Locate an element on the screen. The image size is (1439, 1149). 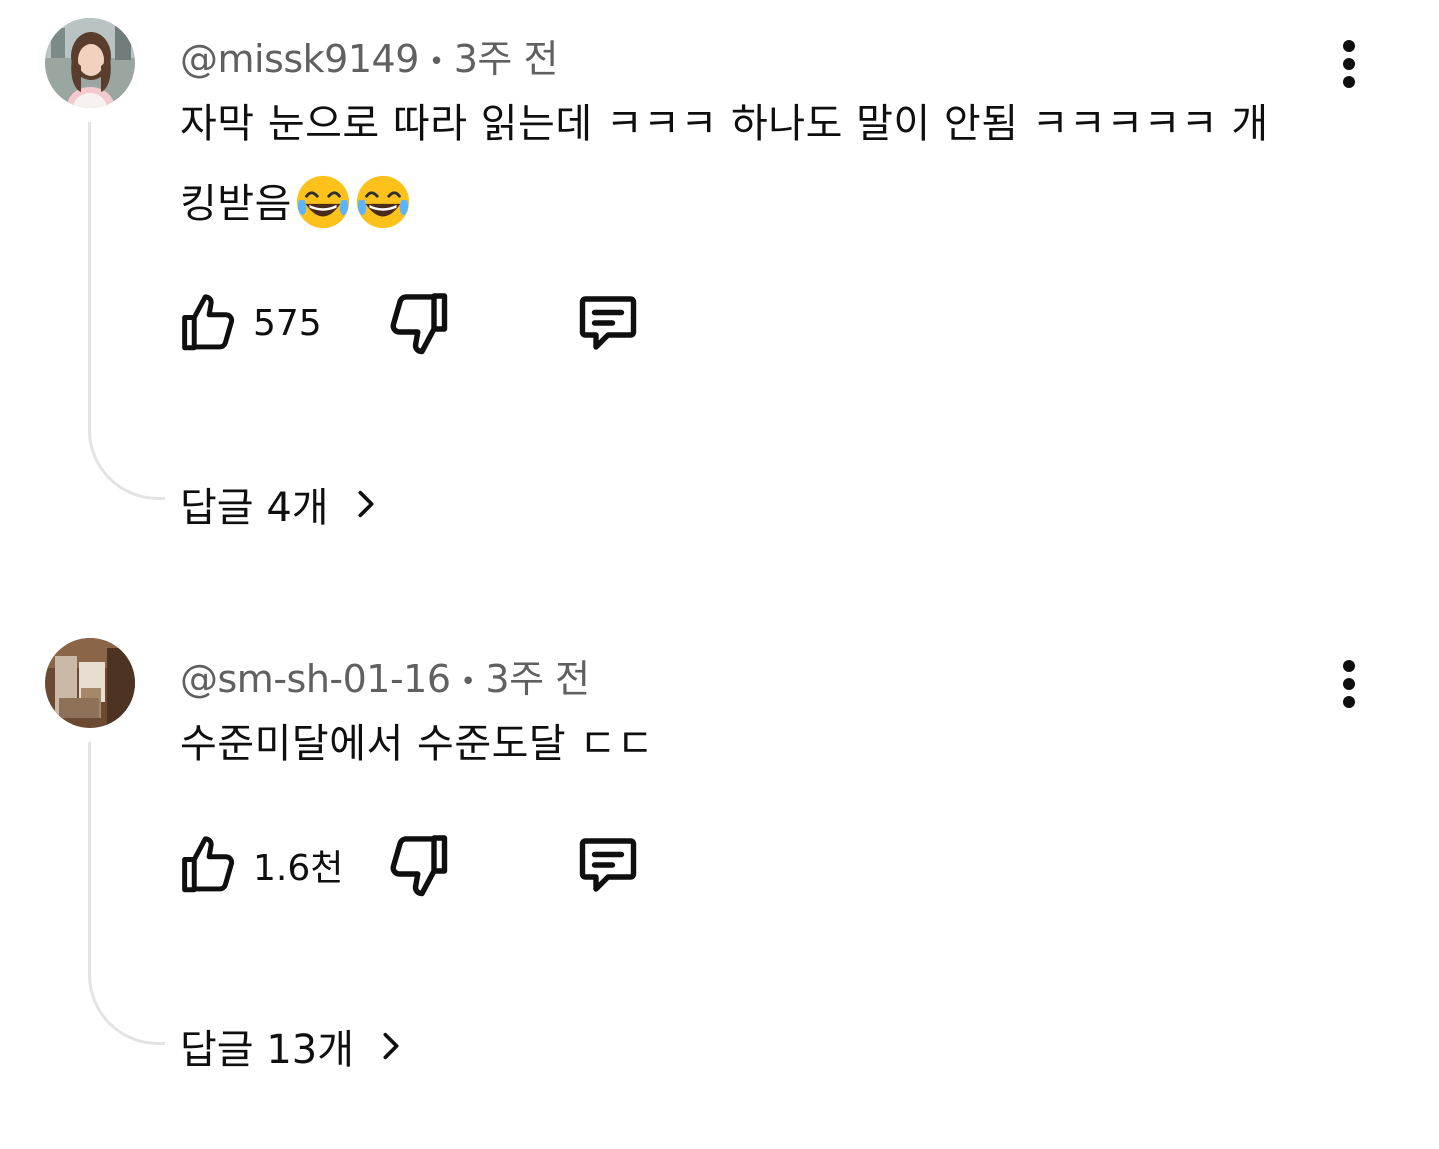
comment-meta: @sm-sh-01-16 • 3주 전 is located at coordinates (385, 675).